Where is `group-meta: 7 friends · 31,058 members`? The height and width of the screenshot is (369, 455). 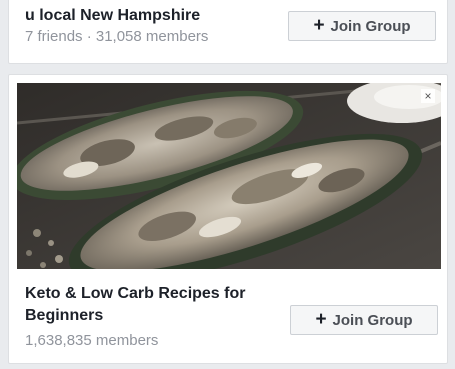
group-meta: 7 friends · 31,058 members is located at coordinates (117, 36).